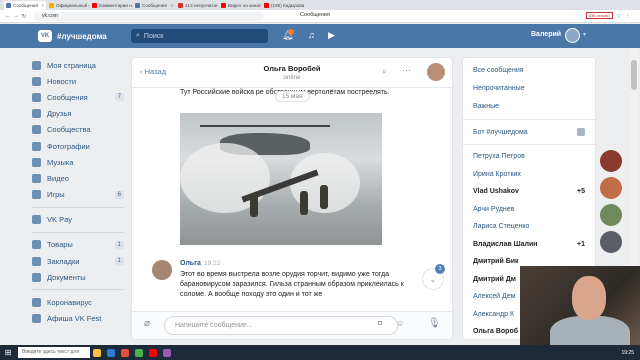 Image resolution: width=640 pixels, height=360 pixels. I want to click on bot-item: Бот #лучшедома, so click(529, 132).